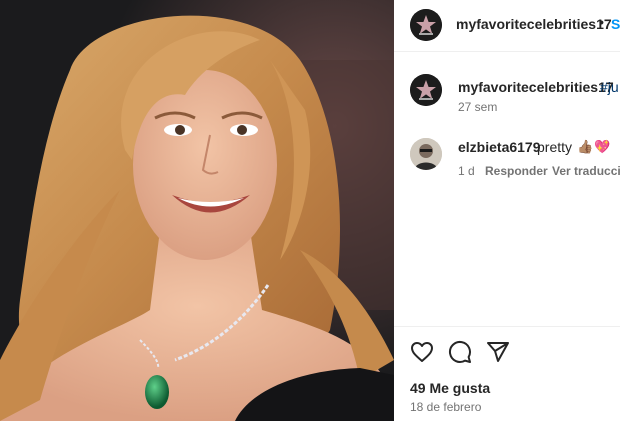 Image resolution: width=620 pixels, height=421 pixels. I want to click on caption-username: myfavoritecelebrities17, so click(536, 87).